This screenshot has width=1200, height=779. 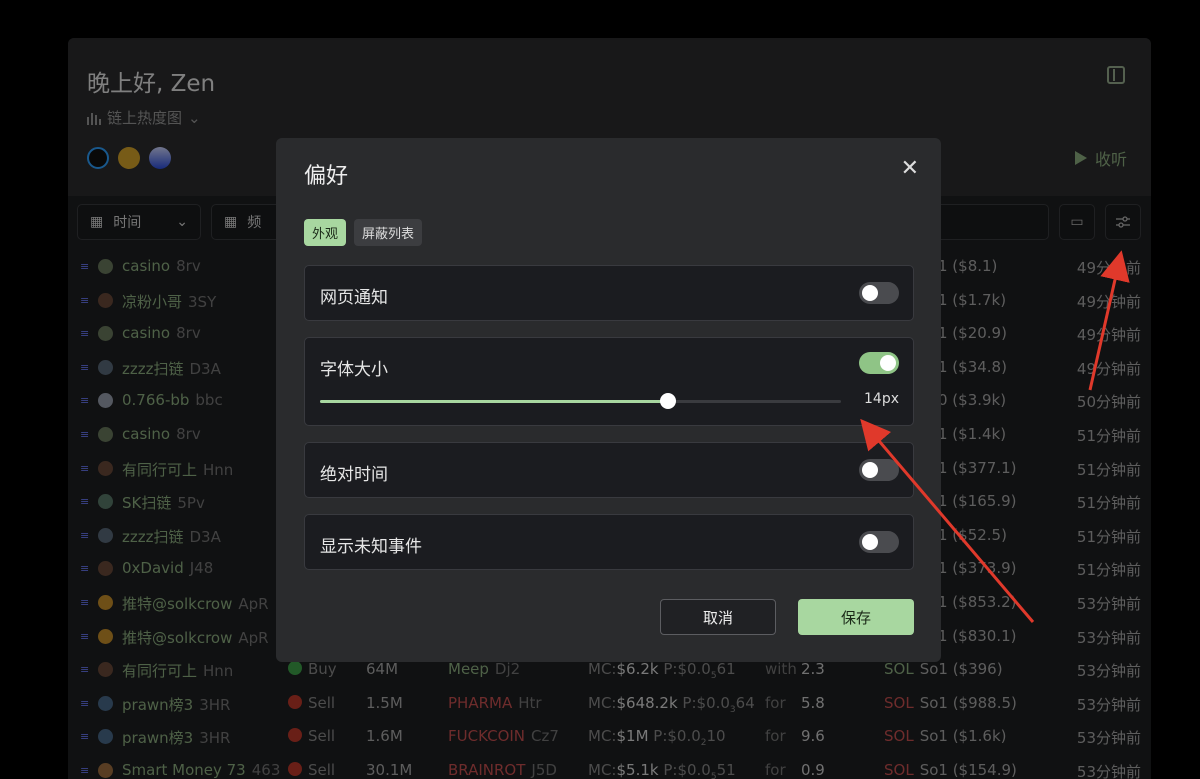 I want to click on annotation-arrows, so click(x=995, y=436).